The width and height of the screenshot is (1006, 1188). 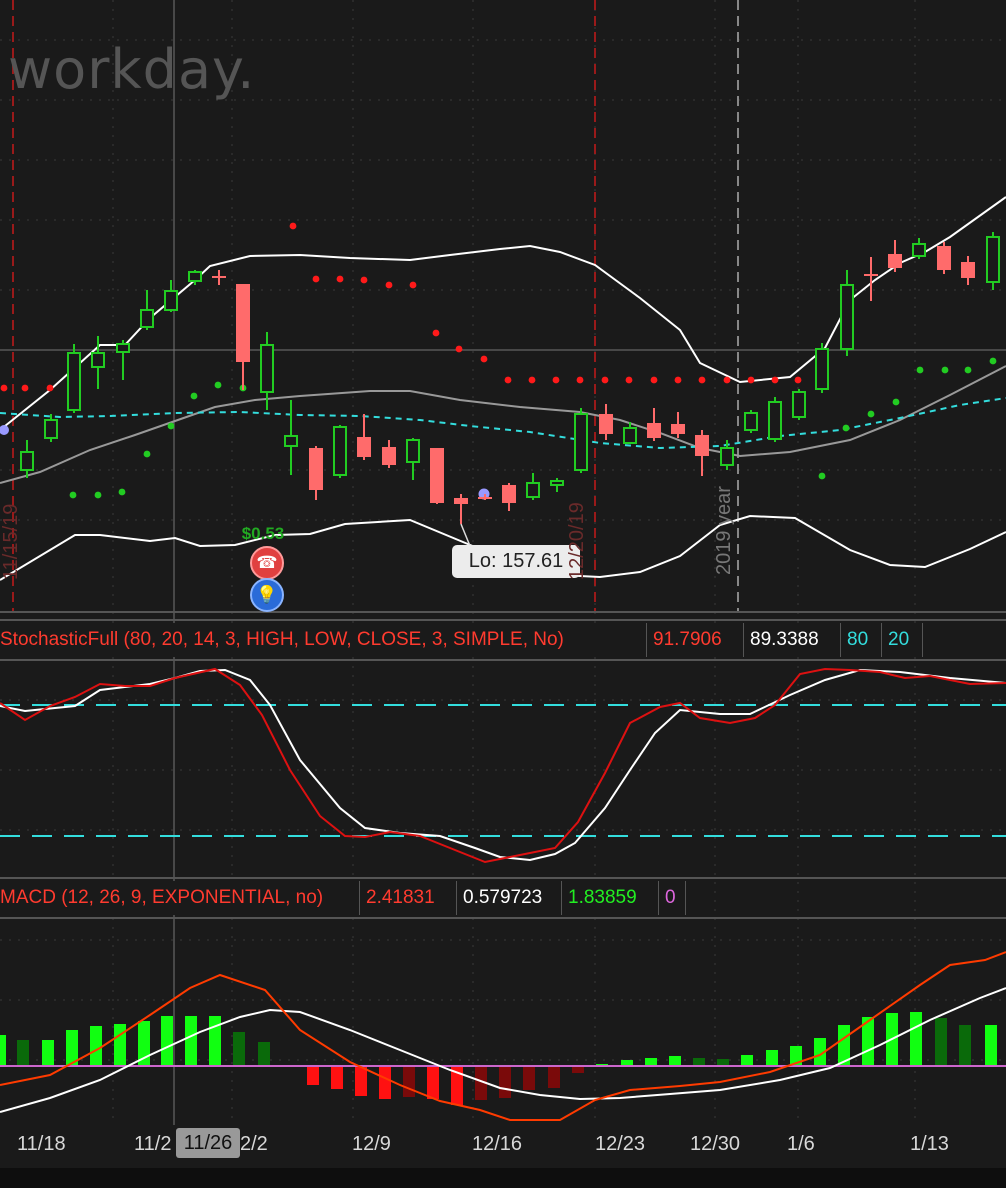 What do you see at coordinates (801, 1144) in the screenshot?
I see `x-label-8: 1/6` at bounding box center [801, 1144].